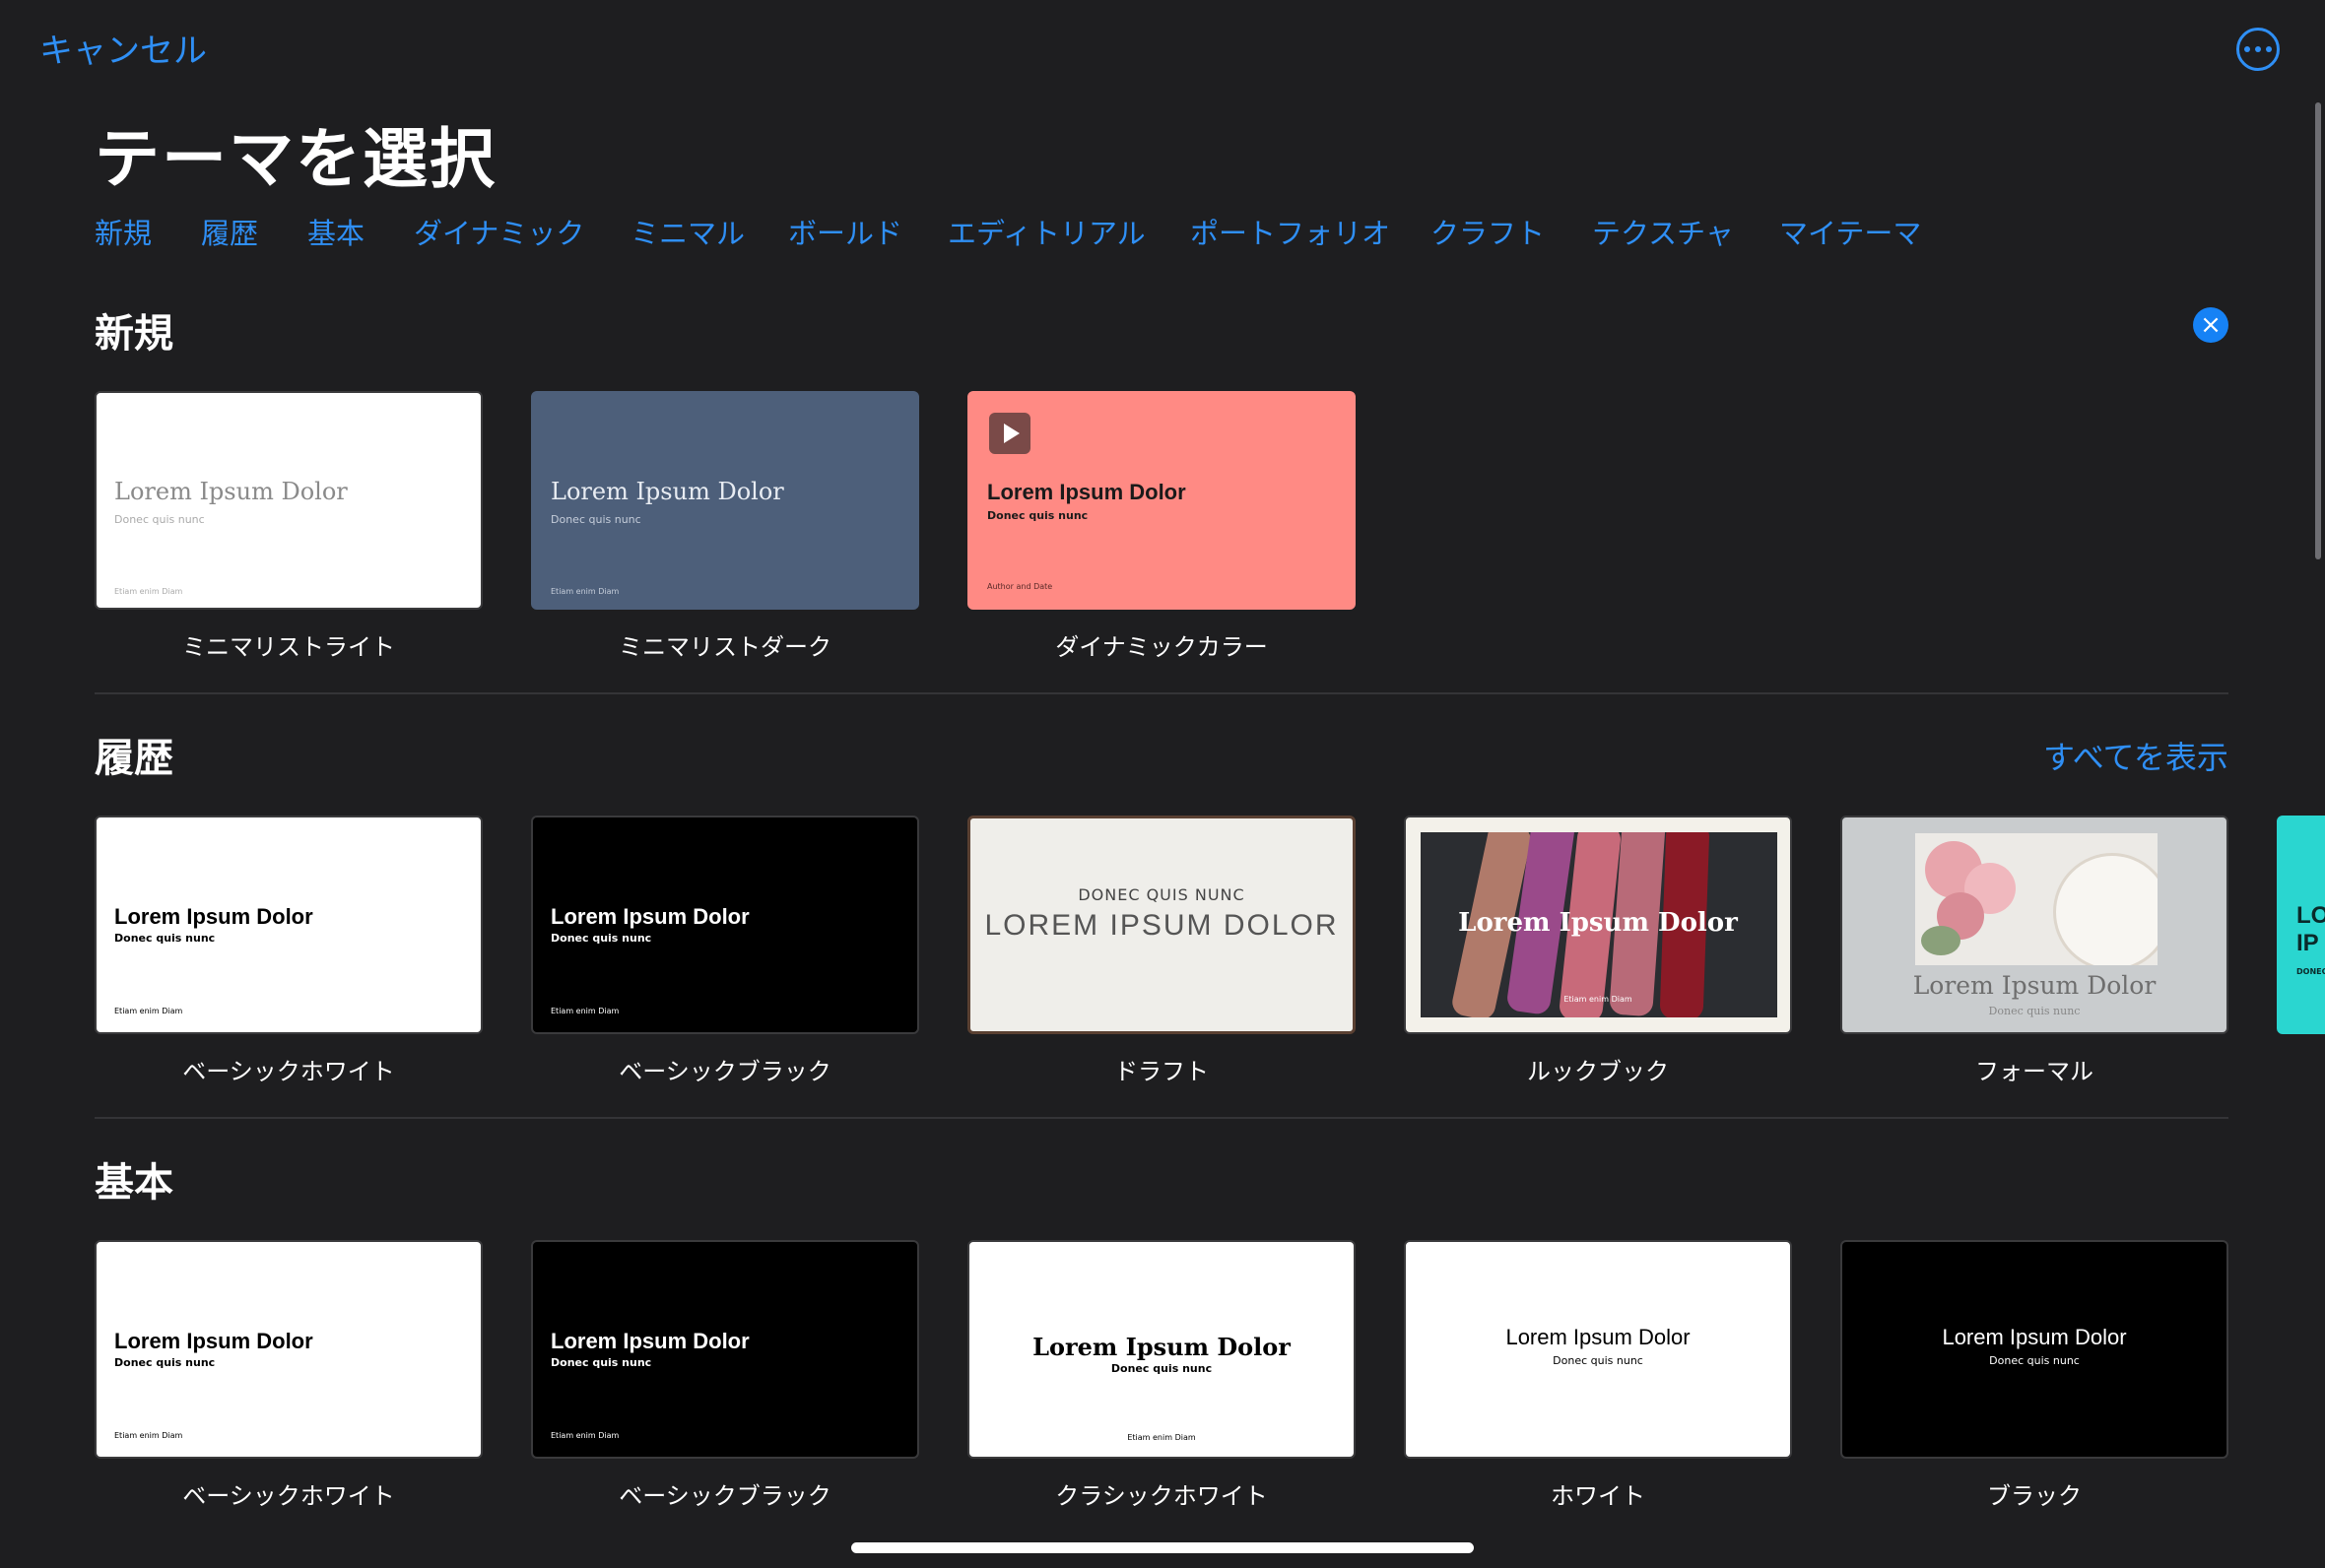 Image resolution: width=2325 pixels, height=1568 pixels. I want to click on scrollbar, so click(2318, 331).